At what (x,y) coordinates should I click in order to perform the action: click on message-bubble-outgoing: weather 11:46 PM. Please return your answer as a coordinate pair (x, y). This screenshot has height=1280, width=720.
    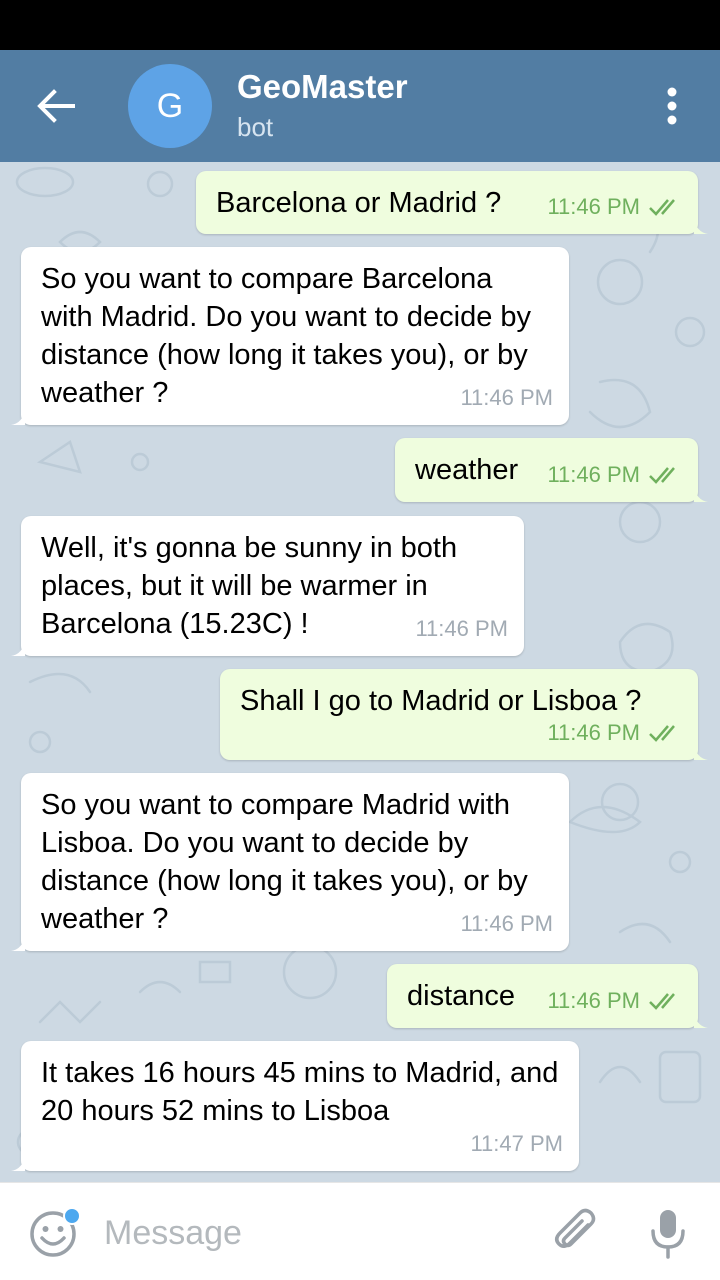
    Looking at the image, I should click on (551, 470).